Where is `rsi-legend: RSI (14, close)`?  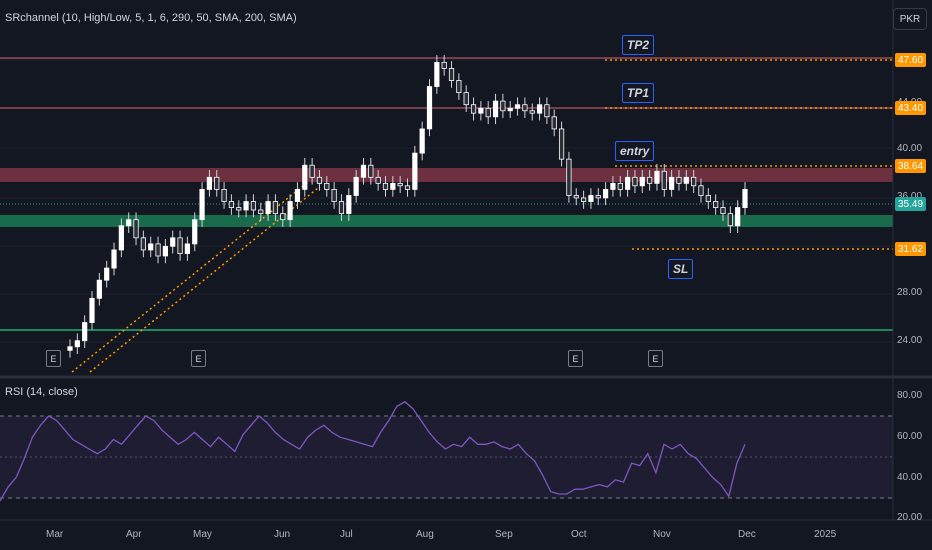
rsi-legend: RSI (14, close) is located at coordinates (41, 392).